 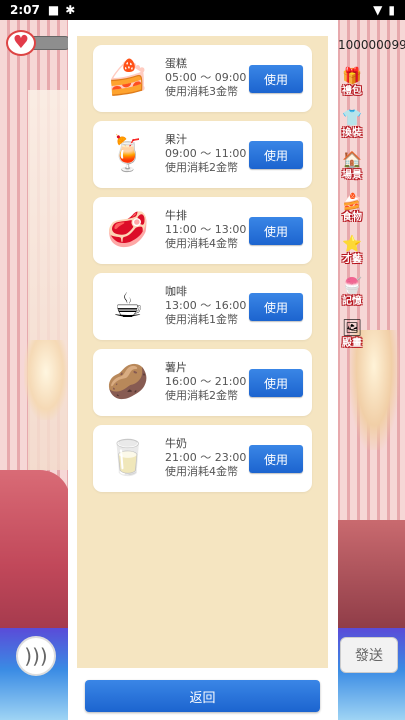 What do you see at coordinates (352, 334) in the screenshot?
I see `side-btn-shop: 🖼 殿畫` at bounding box center [352, 334].